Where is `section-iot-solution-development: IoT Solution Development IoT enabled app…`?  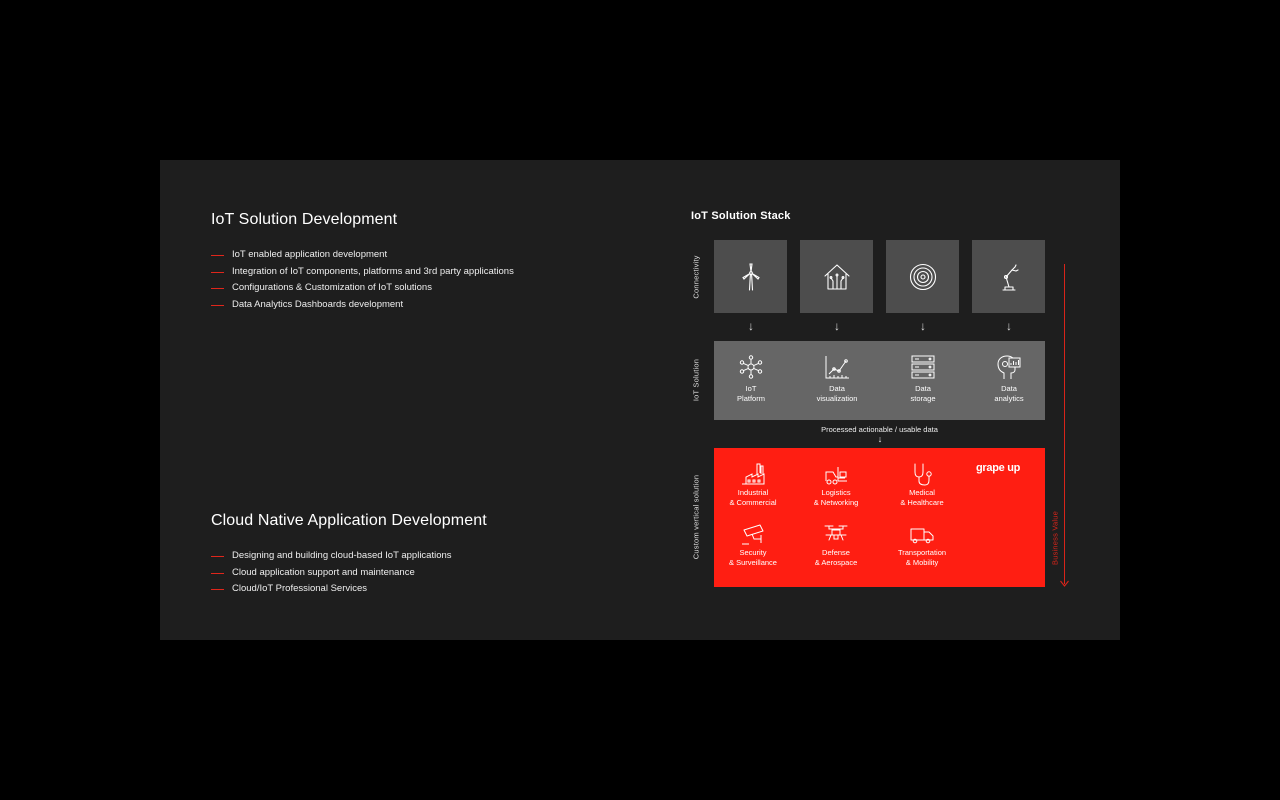
section-iot-solution-development: IoT Solution Development IoT enabled app… is located at coordinates (426, 262).